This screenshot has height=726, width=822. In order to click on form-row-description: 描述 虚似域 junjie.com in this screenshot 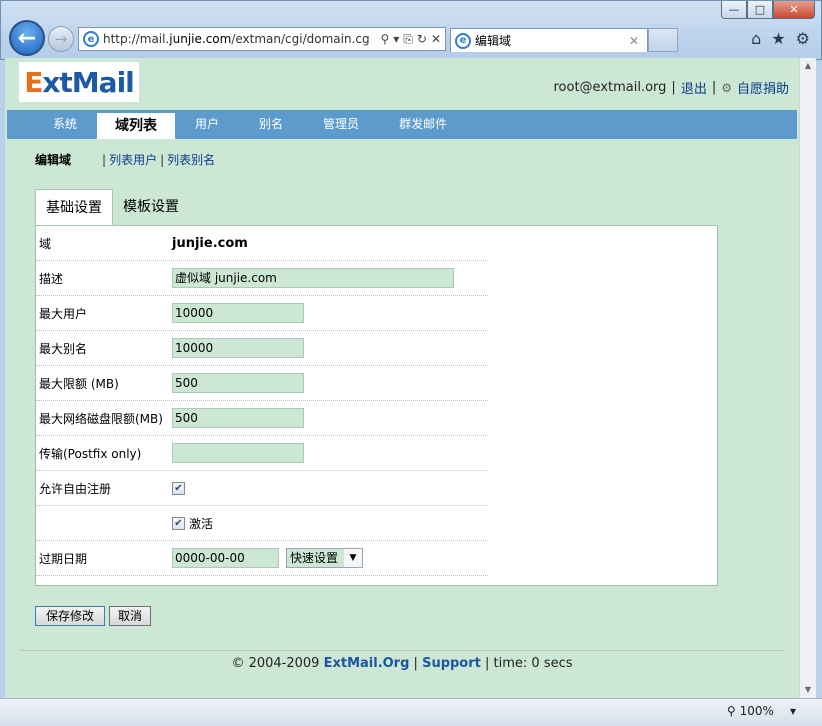, I will do `click(262, 278)`.